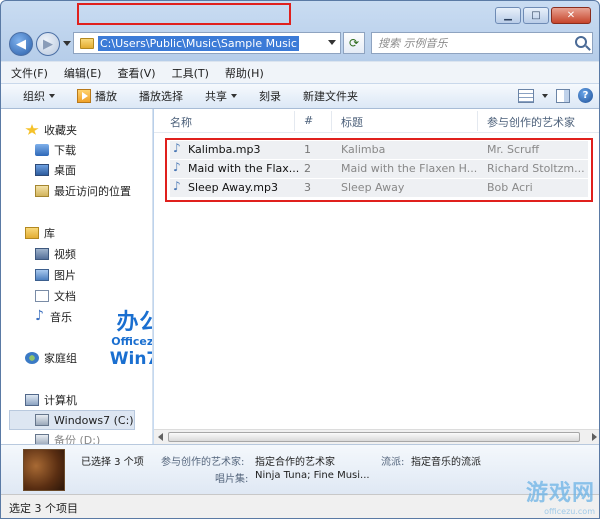 This screenshot has height=519, width=600. I want to click on address-bar: C:\Users\Public\Music\Sample Music, so click(207, 43).